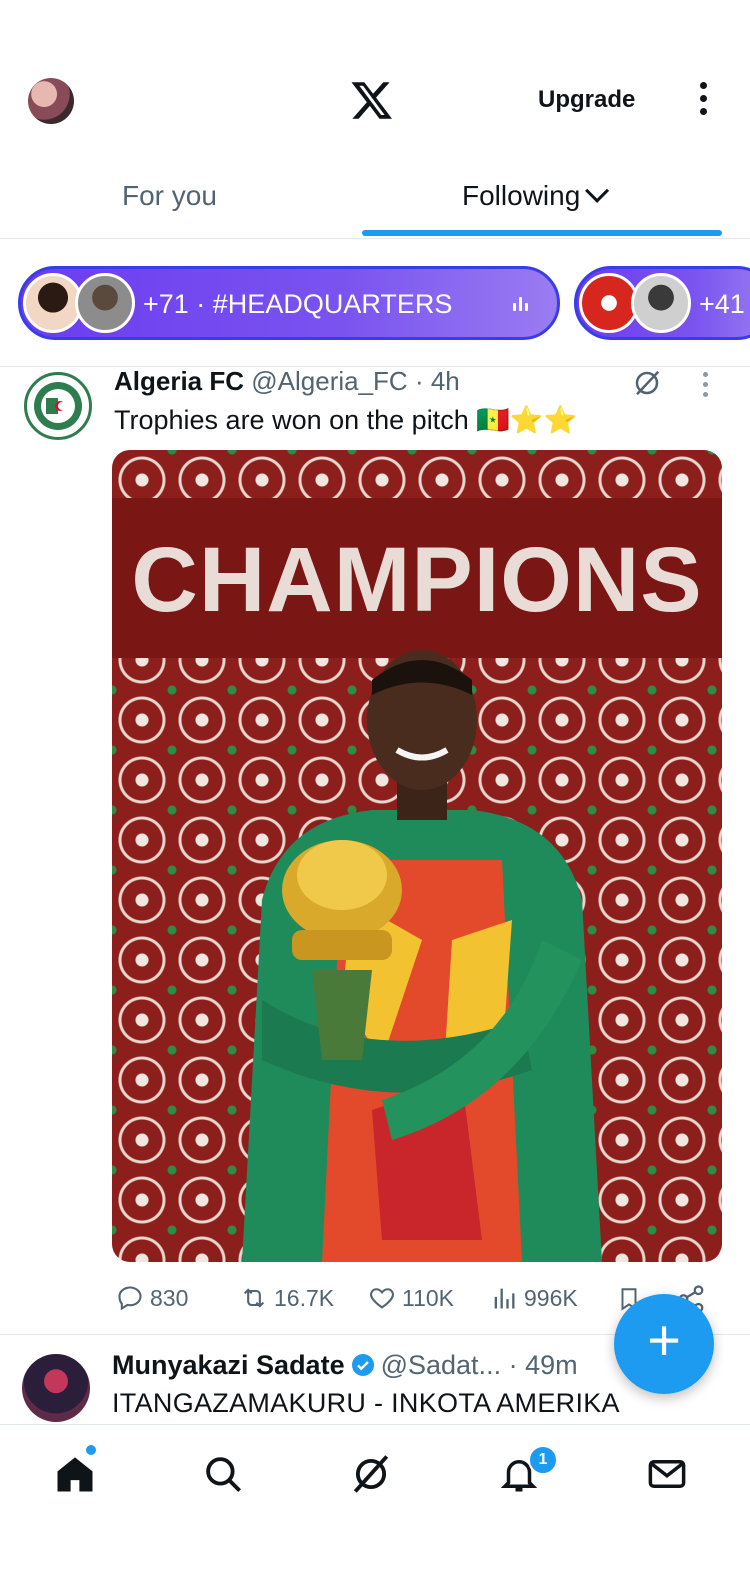  What do you see at coordinates (521, 195) in the screenshot?
I see `tab-following-label: Following` at bounding box center [521, 195].